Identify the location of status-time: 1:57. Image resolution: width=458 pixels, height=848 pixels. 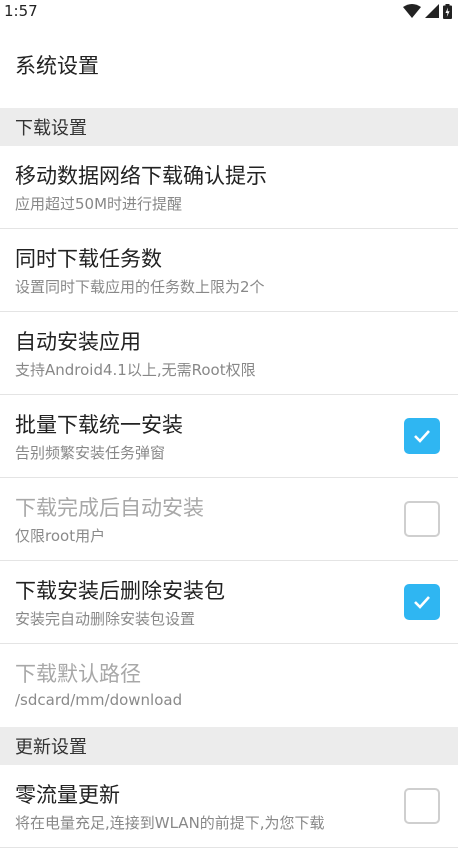
(21, 11).